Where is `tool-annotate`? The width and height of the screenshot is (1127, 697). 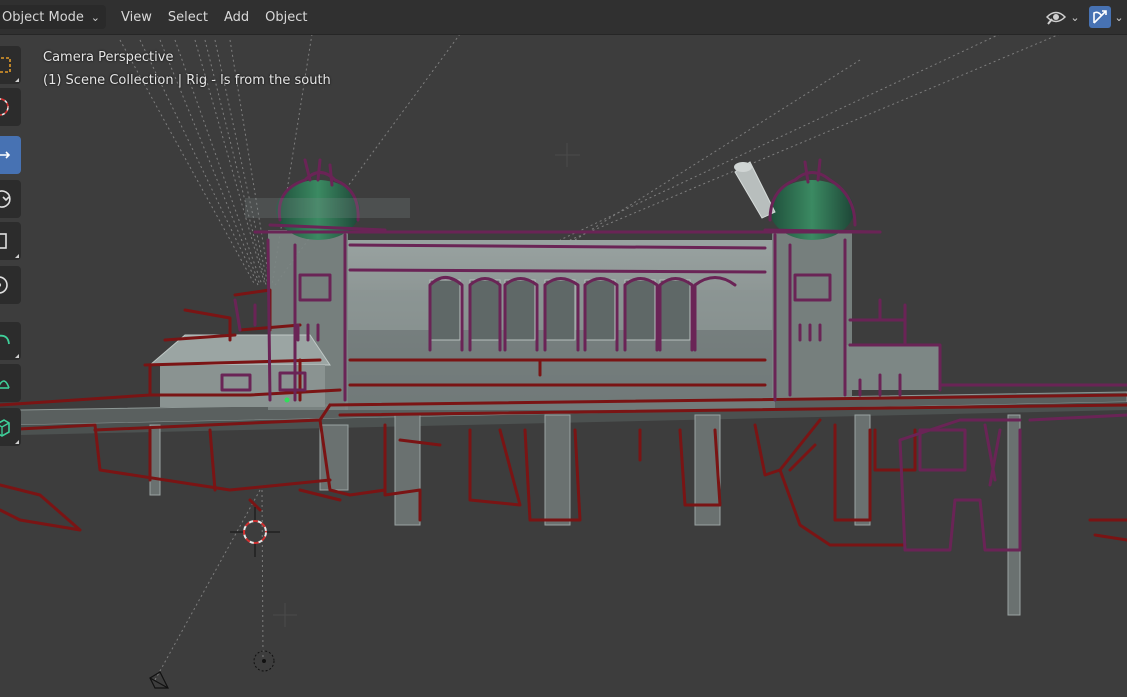 tool-annotate is located at coordinates (10, 341).